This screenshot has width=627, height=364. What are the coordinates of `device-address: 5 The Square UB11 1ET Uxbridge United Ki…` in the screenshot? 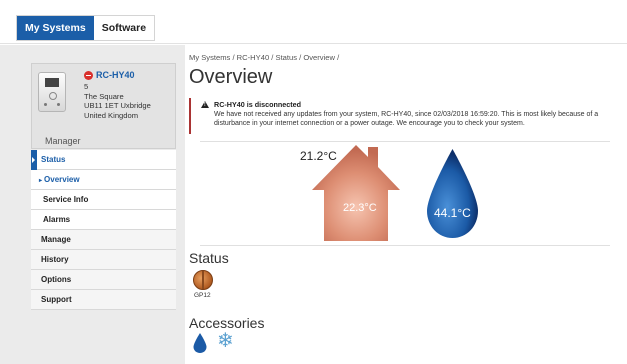 It's located at (117, 101).